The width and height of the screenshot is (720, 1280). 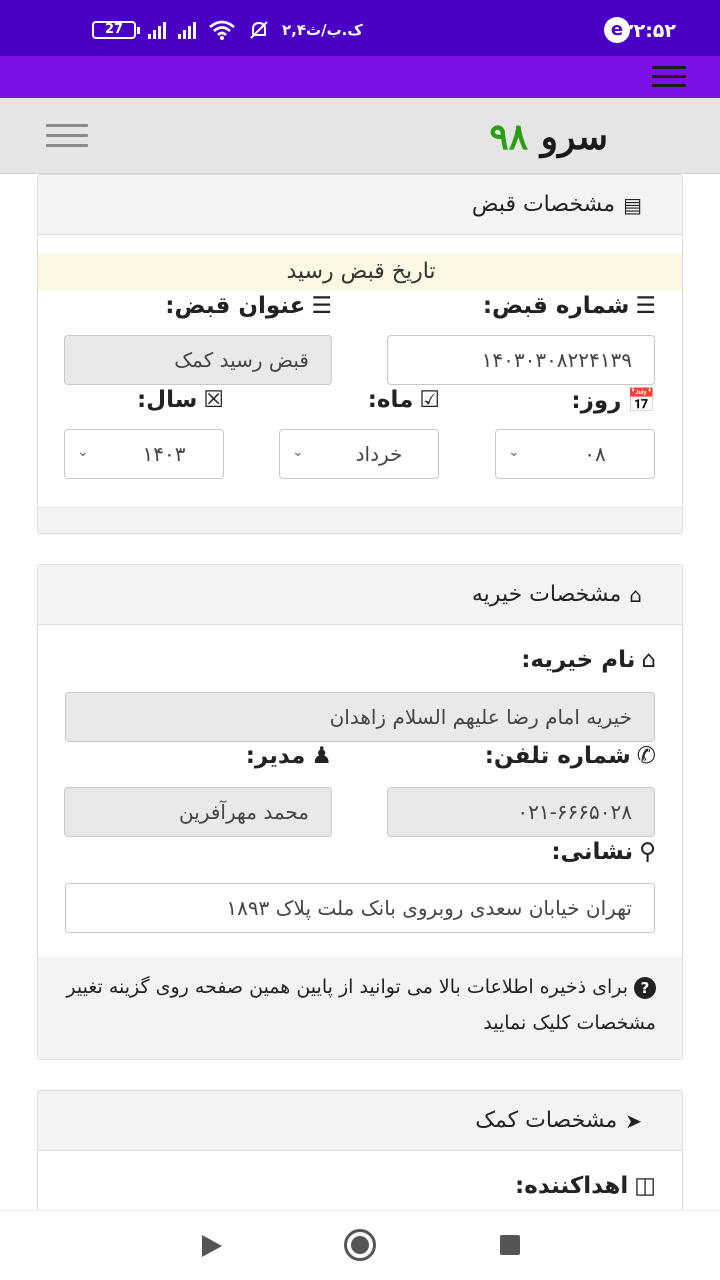 I want to click on aid-card: ➤ مشخصات کمک ◫اهداکننده:, so click(x=360, y=1160).